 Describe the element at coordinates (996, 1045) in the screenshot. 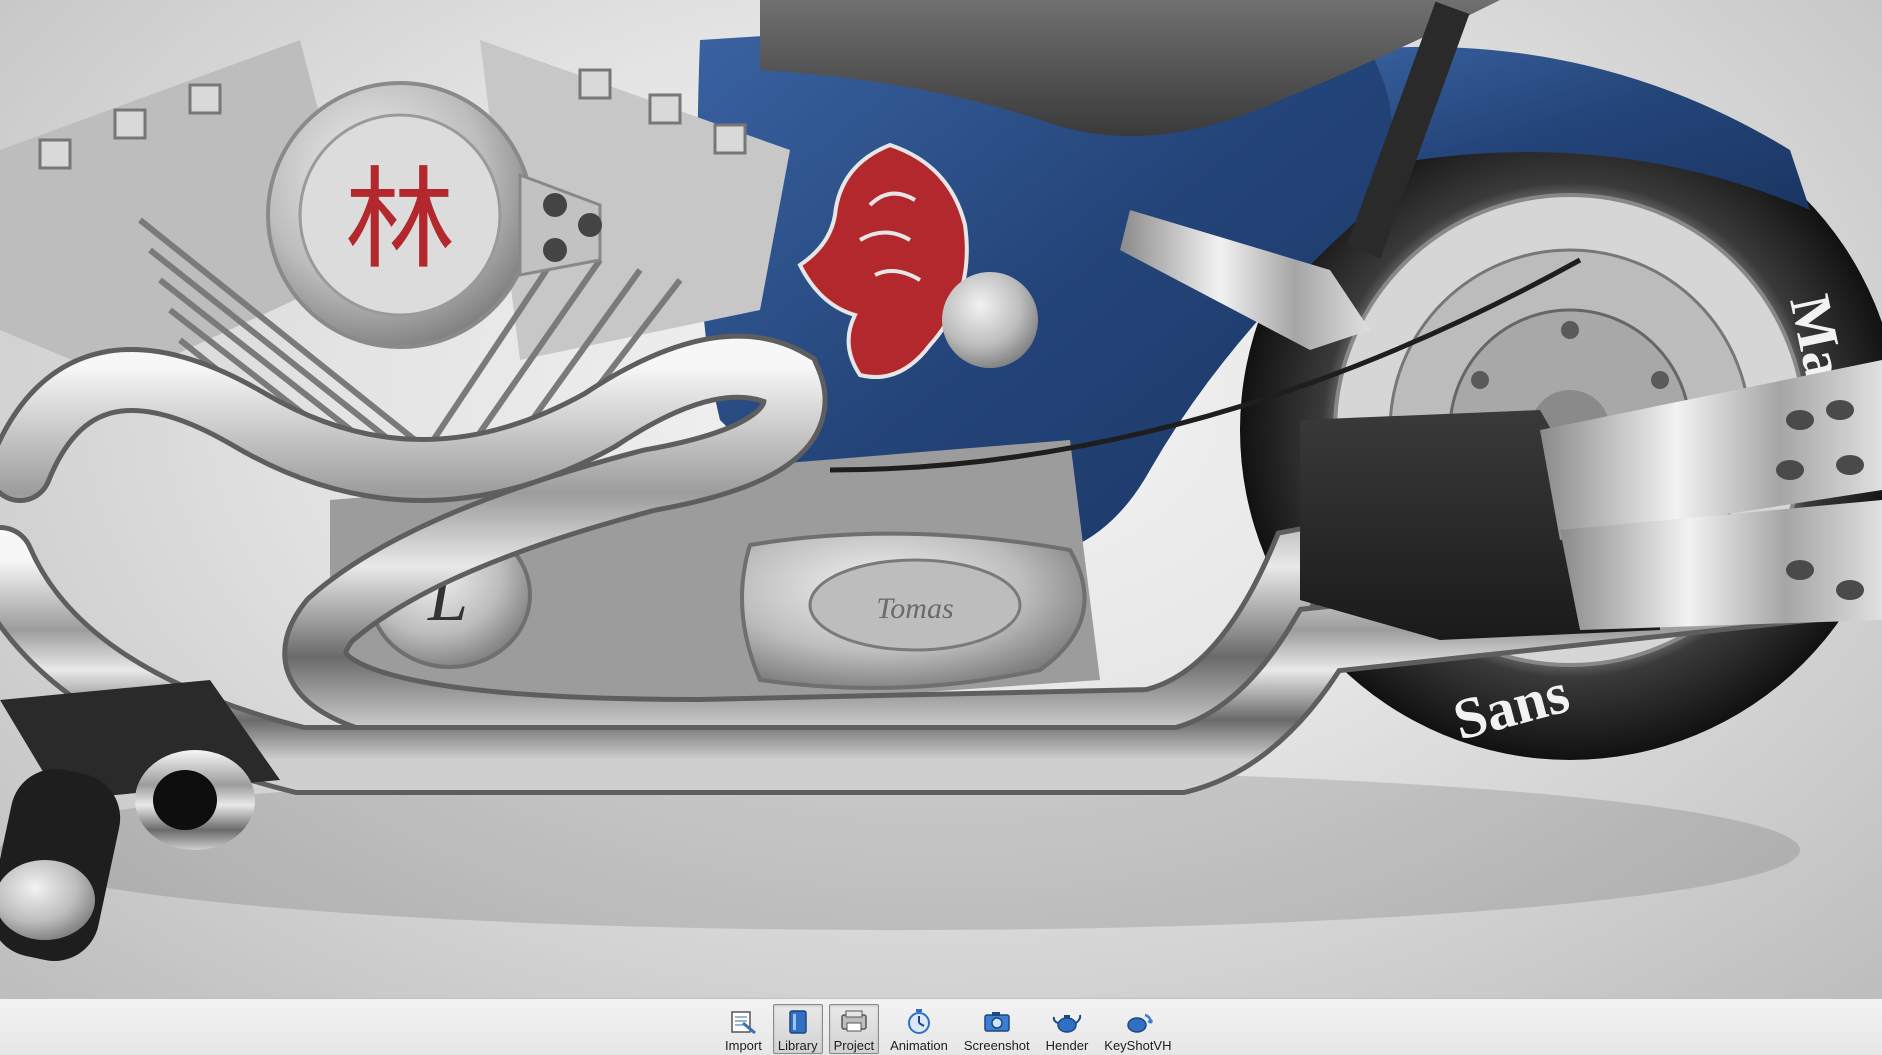

I see `screenshot-label: Screenshot` at that location.